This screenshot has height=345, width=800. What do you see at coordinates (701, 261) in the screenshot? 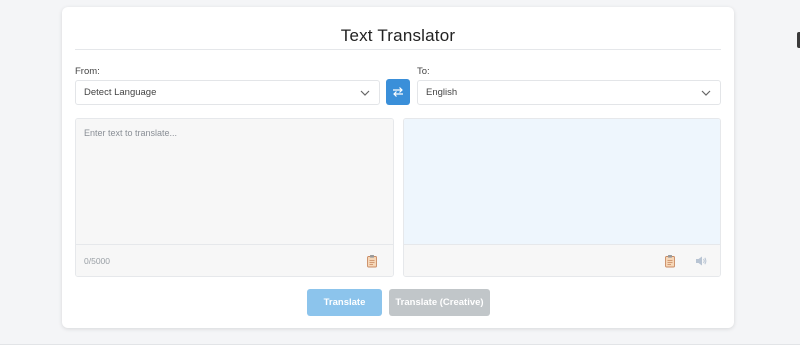
I see `speaker-icon` at bounding box center [701, 261].